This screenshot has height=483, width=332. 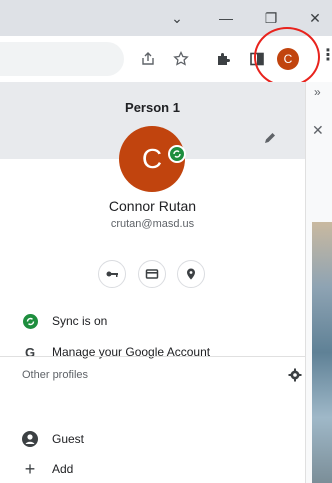 I want to click on sync-badge-icon, so click(x=177, y=154).